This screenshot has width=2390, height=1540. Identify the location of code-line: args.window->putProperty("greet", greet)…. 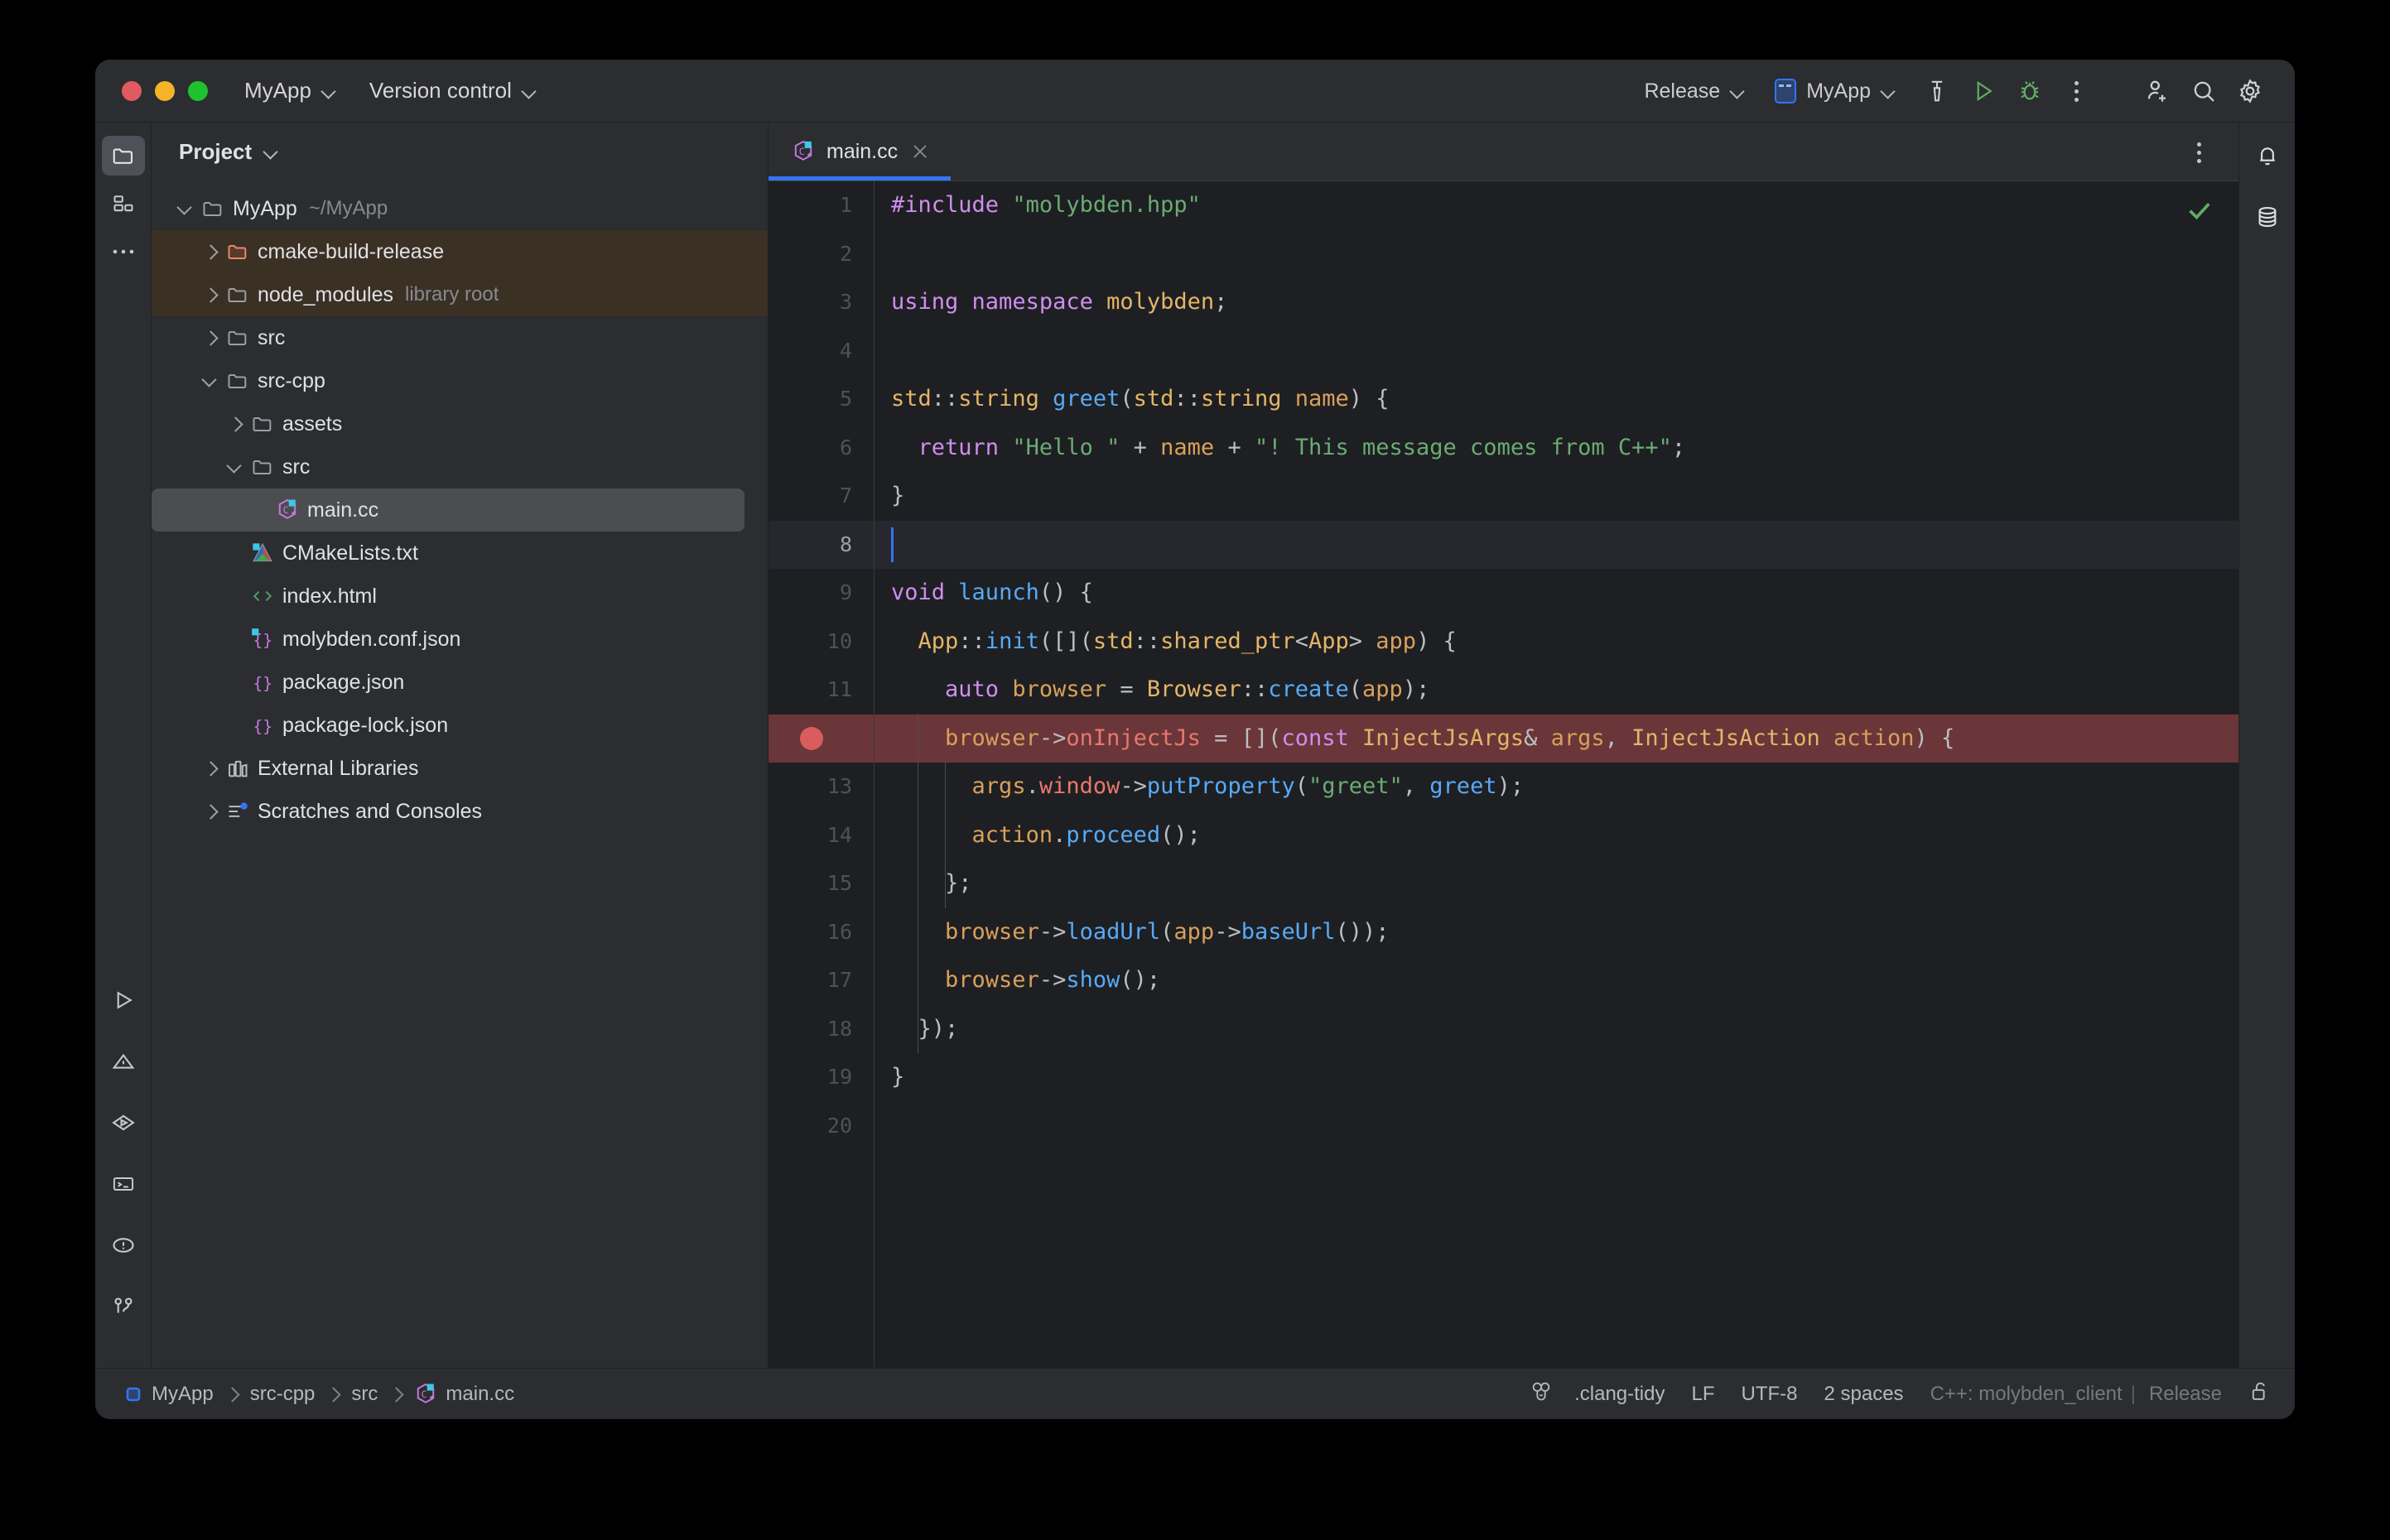
(1556, 787).